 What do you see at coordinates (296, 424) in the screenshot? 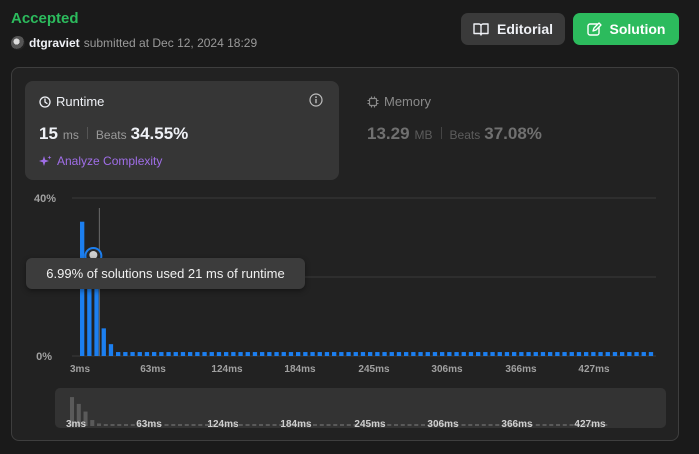
I see `mini-x-tick-label: 184ms` at bounding box center [296, 424].